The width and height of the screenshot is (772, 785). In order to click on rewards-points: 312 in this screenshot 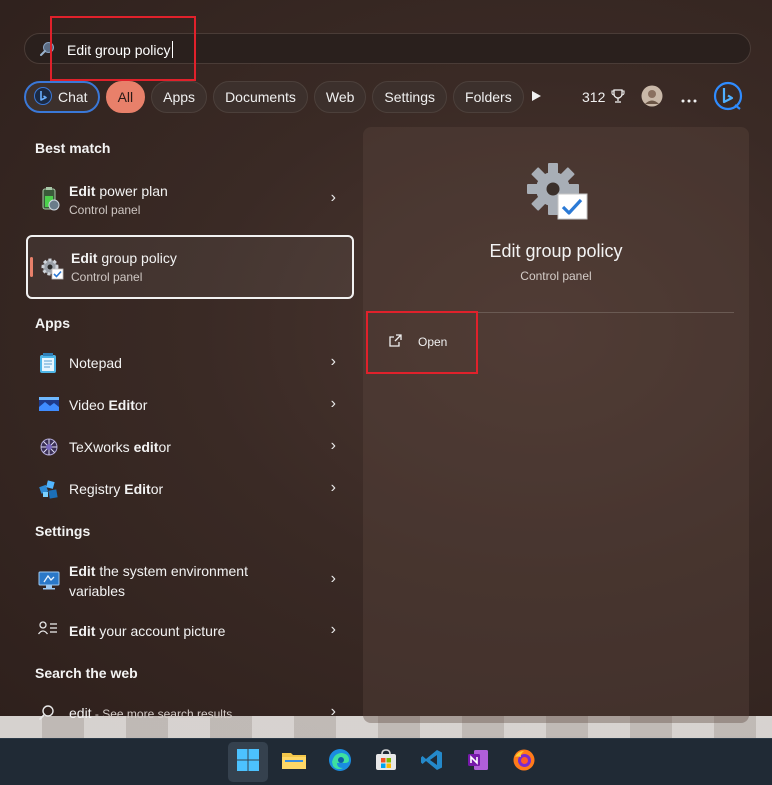, I will do `click(604, 97)`.